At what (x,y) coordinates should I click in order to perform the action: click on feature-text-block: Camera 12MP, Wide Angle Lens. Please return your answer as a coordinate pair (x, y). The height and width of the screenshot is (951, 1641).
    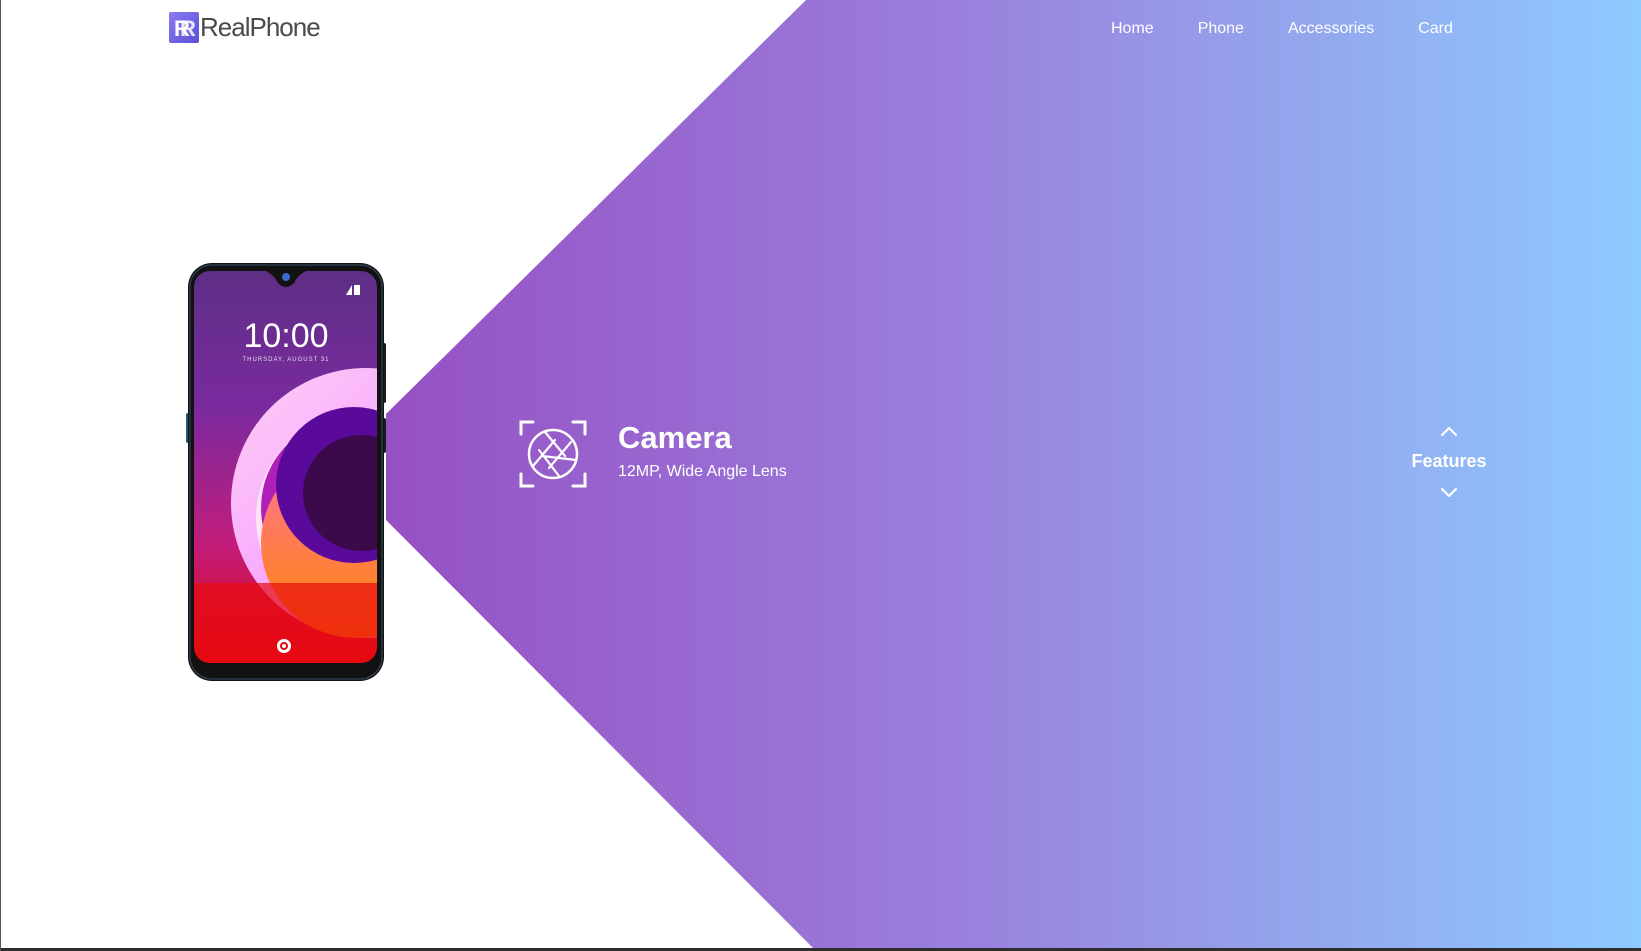
    Looking at the image, I should click on (702, 450).